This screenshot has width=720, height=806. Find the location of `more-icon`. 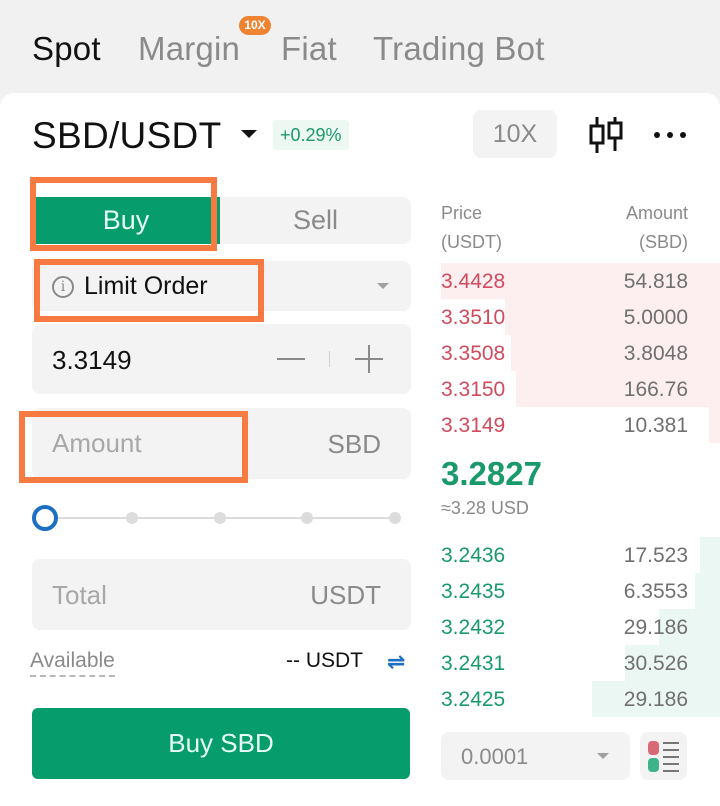

more-icon is located at coordinates (670, 135).